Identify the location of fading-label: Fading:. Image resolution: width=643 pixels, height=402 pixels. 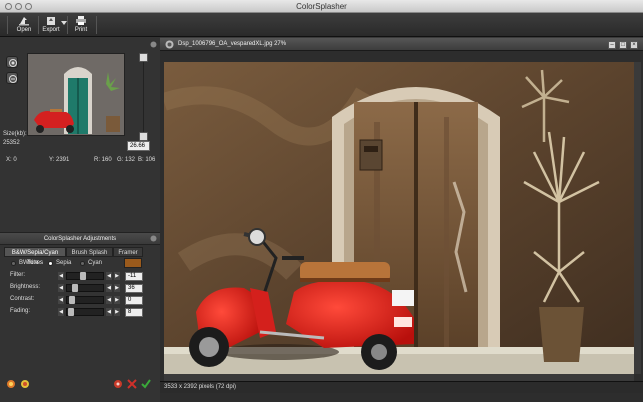
(20, 311).